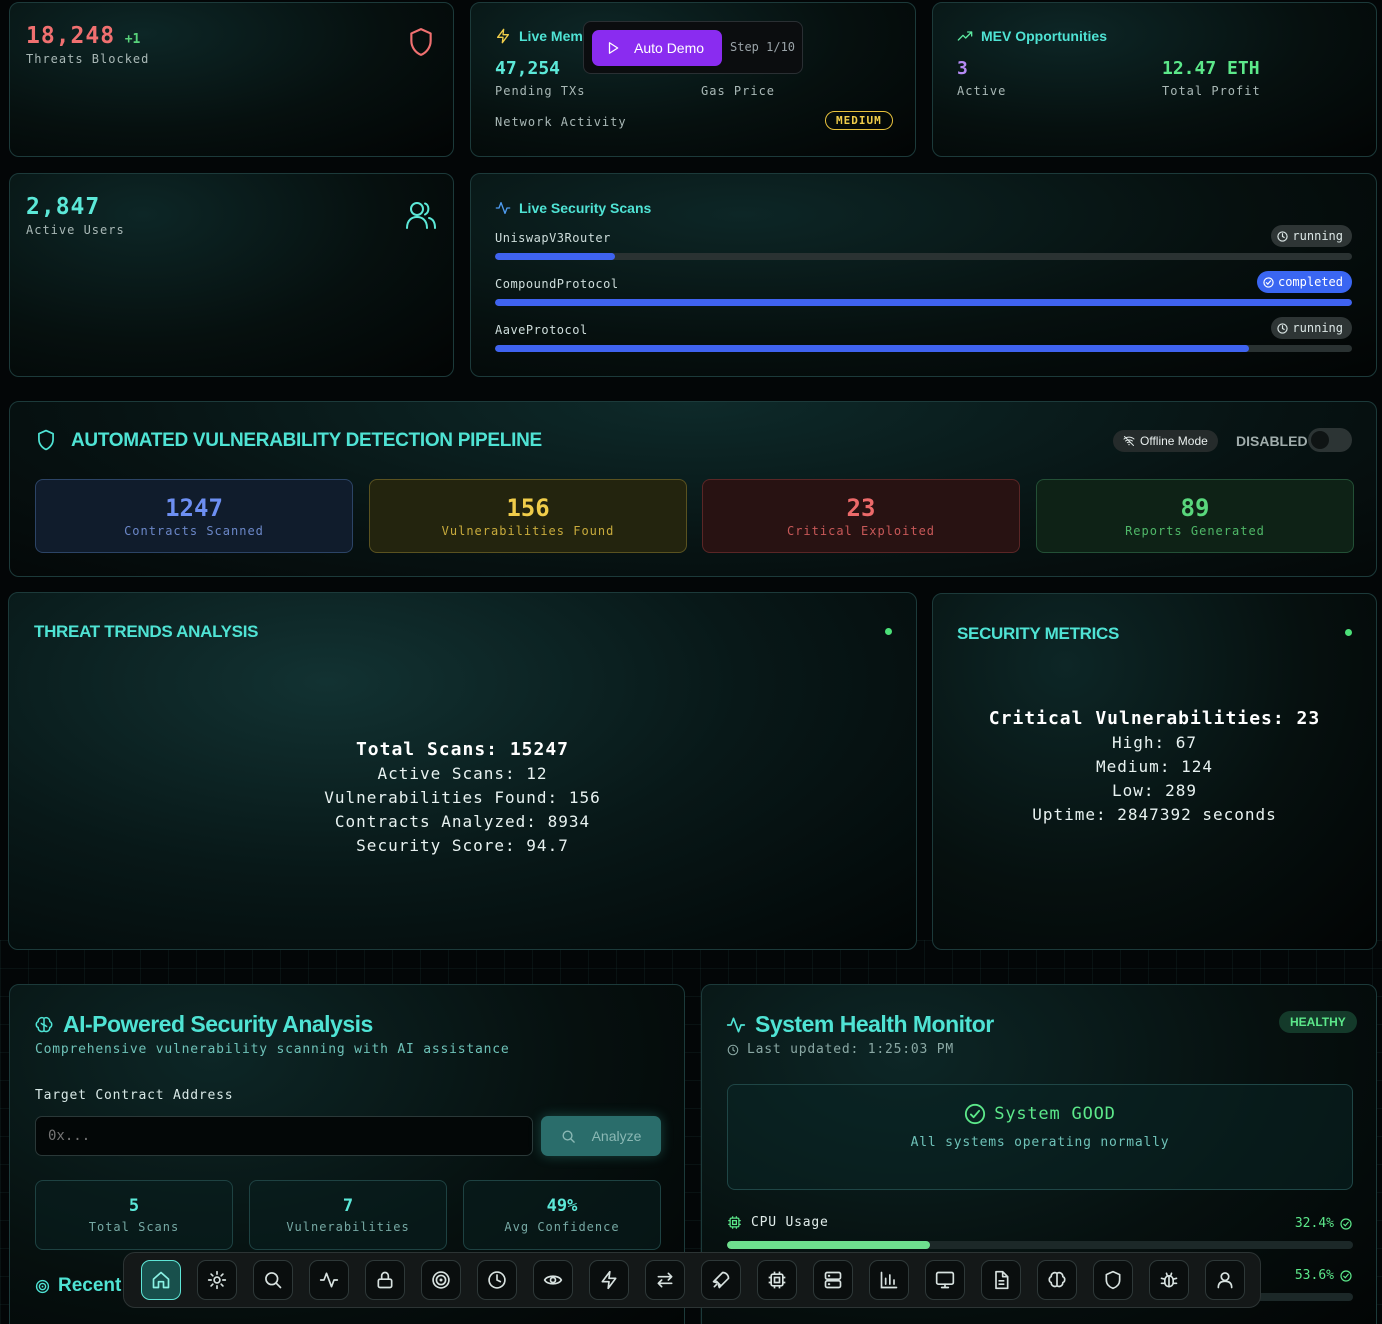 The width and height of the screenshot is (1382, 1324). What do you see at coordinates (1225, 1280) in the screenshot?
I see `dock-button-user` at bounding box center [1225, 1280].